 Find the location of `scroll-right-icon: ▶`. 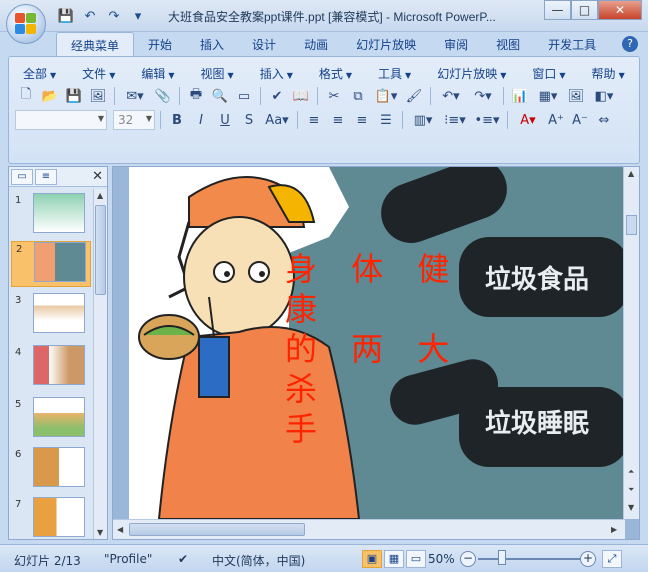

scroll-right-icon: ▶ is located at coordinates (614, 529).